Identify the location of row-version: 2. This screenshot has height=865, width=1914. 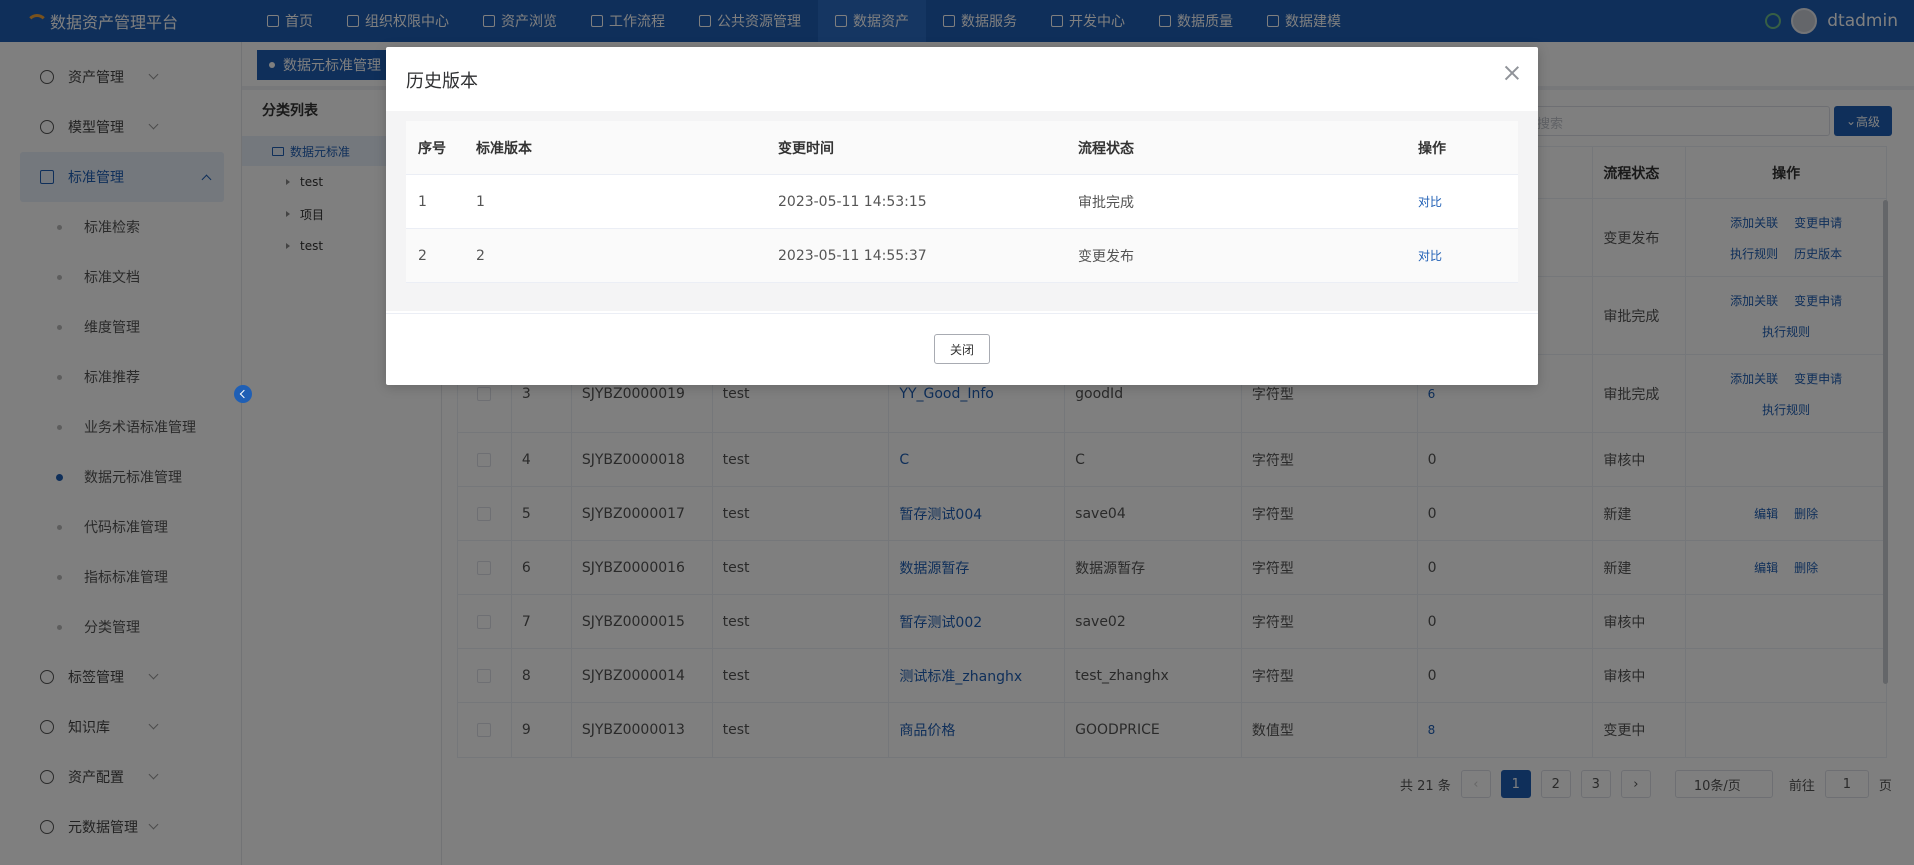
(480, 255).